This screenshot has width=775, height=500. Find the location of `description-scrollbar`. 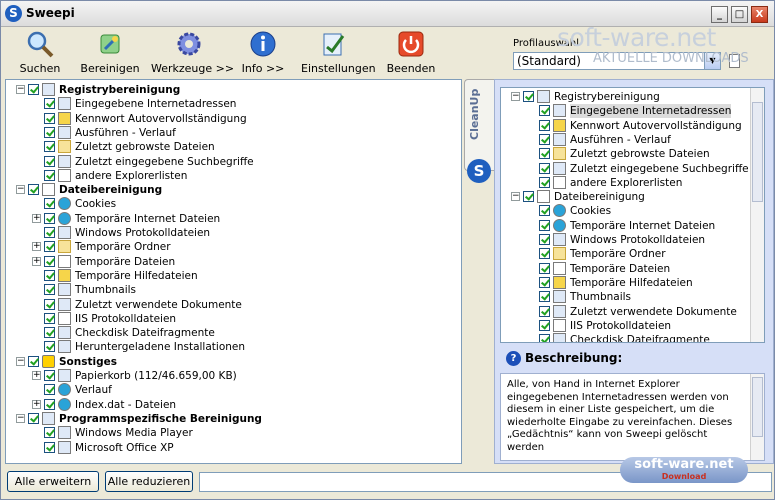

description-scrollbar is located at coordinates (757, 417).